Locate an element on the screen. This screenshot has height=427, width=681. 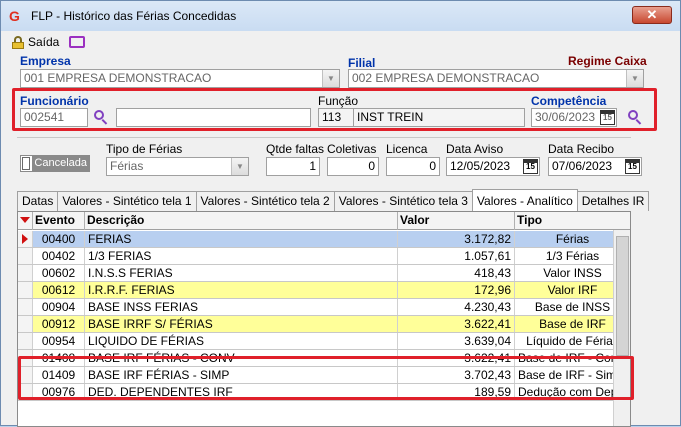
tab-analitico: Valores - Analítico is located at coordinates (524, 200).